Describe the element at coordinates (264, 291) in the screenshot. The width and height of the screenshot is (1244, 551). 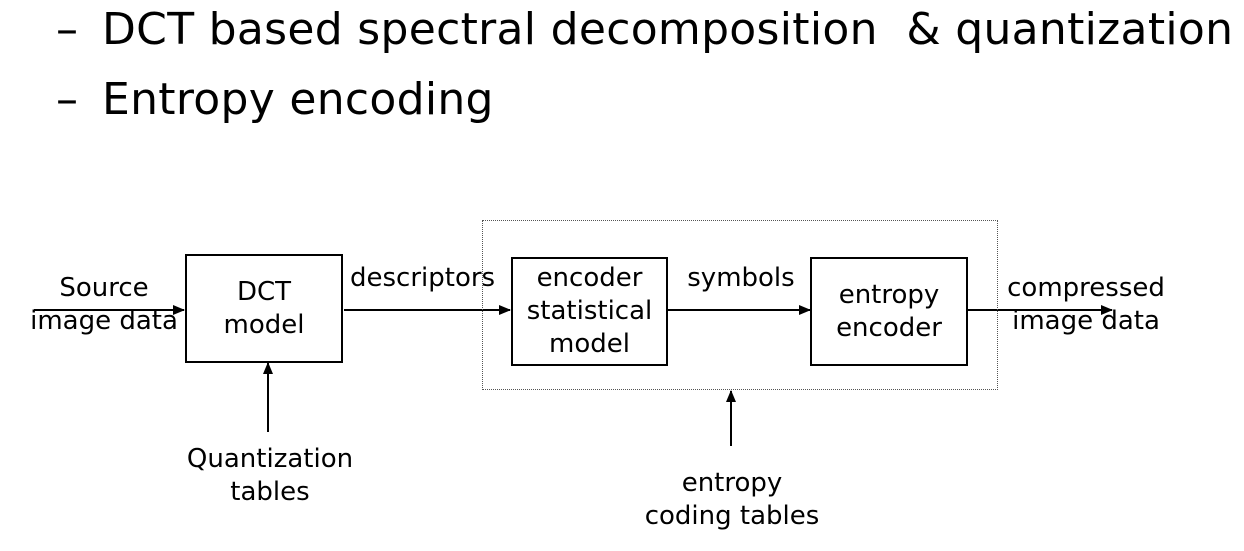
I see `dct-box-line-1: DCT` at that location.